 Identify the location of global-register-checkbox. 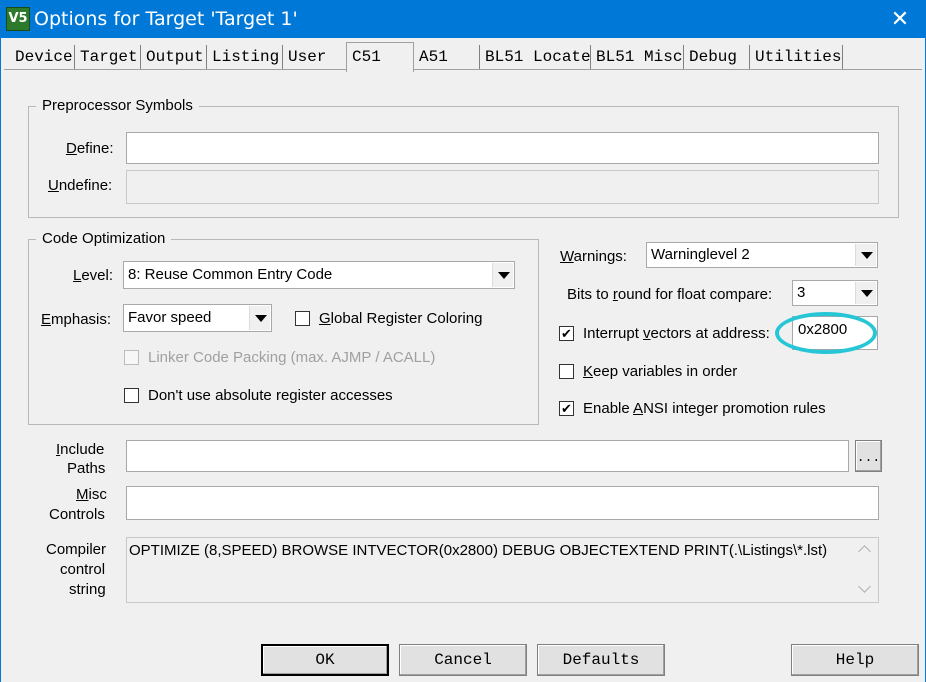
(302, 318).